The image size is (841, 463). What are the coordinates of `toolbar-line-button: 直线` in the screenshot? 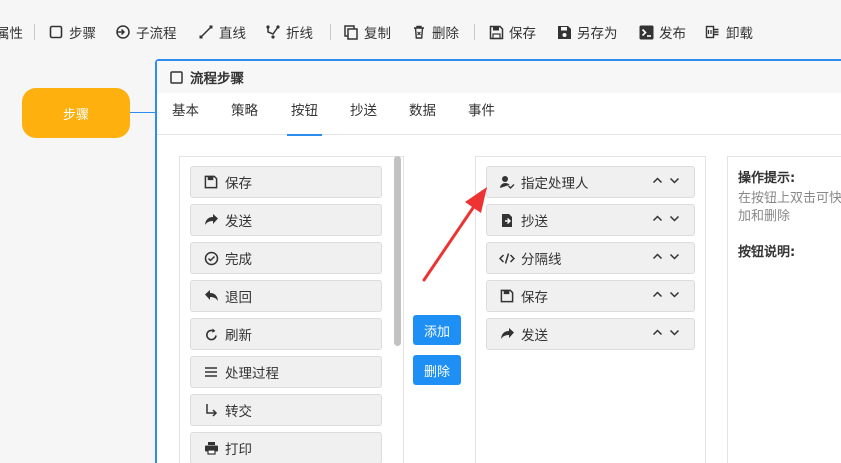 It's located at (222, 32).